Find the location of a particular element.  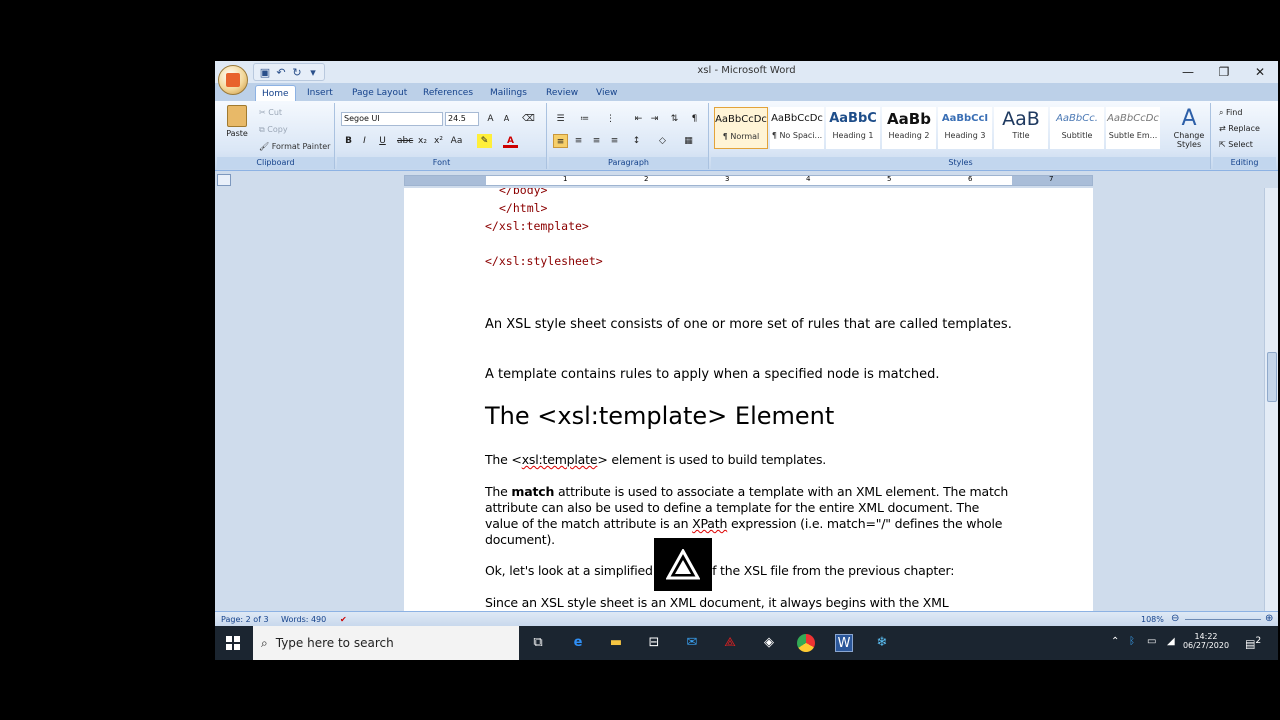

horizontal-ruler: 1 2 3 4 5 6 7 is located at coordinates (748, 180).